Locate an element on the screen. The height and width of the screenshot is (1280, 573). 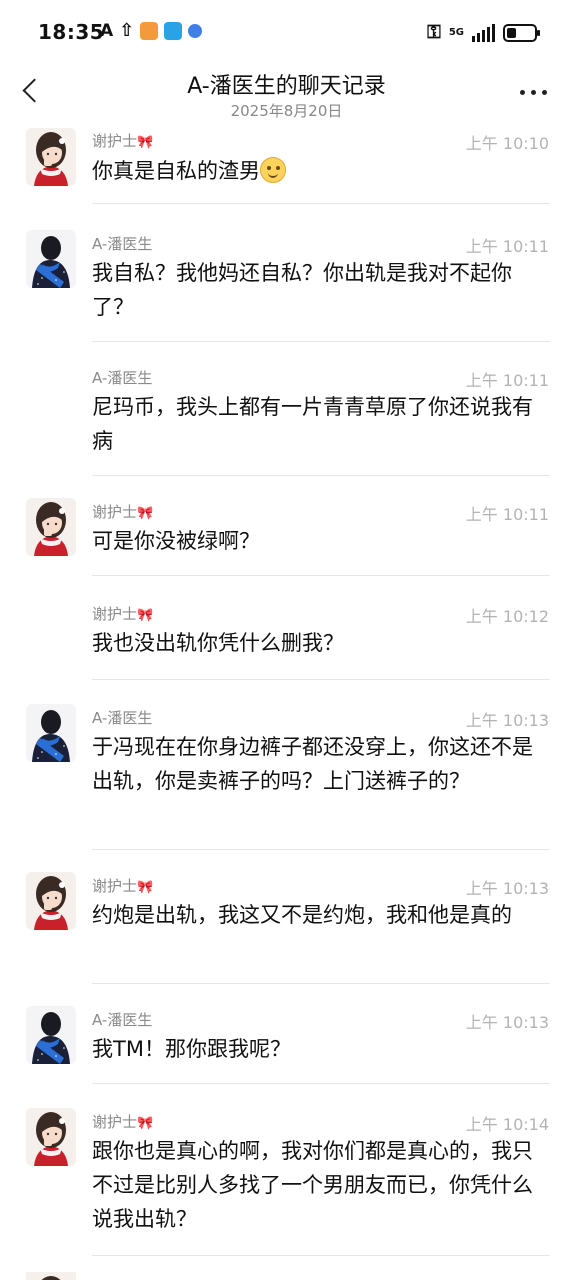
message-text: 我也没出轨你凭什么删我？ is located at coordinates (218, 643).